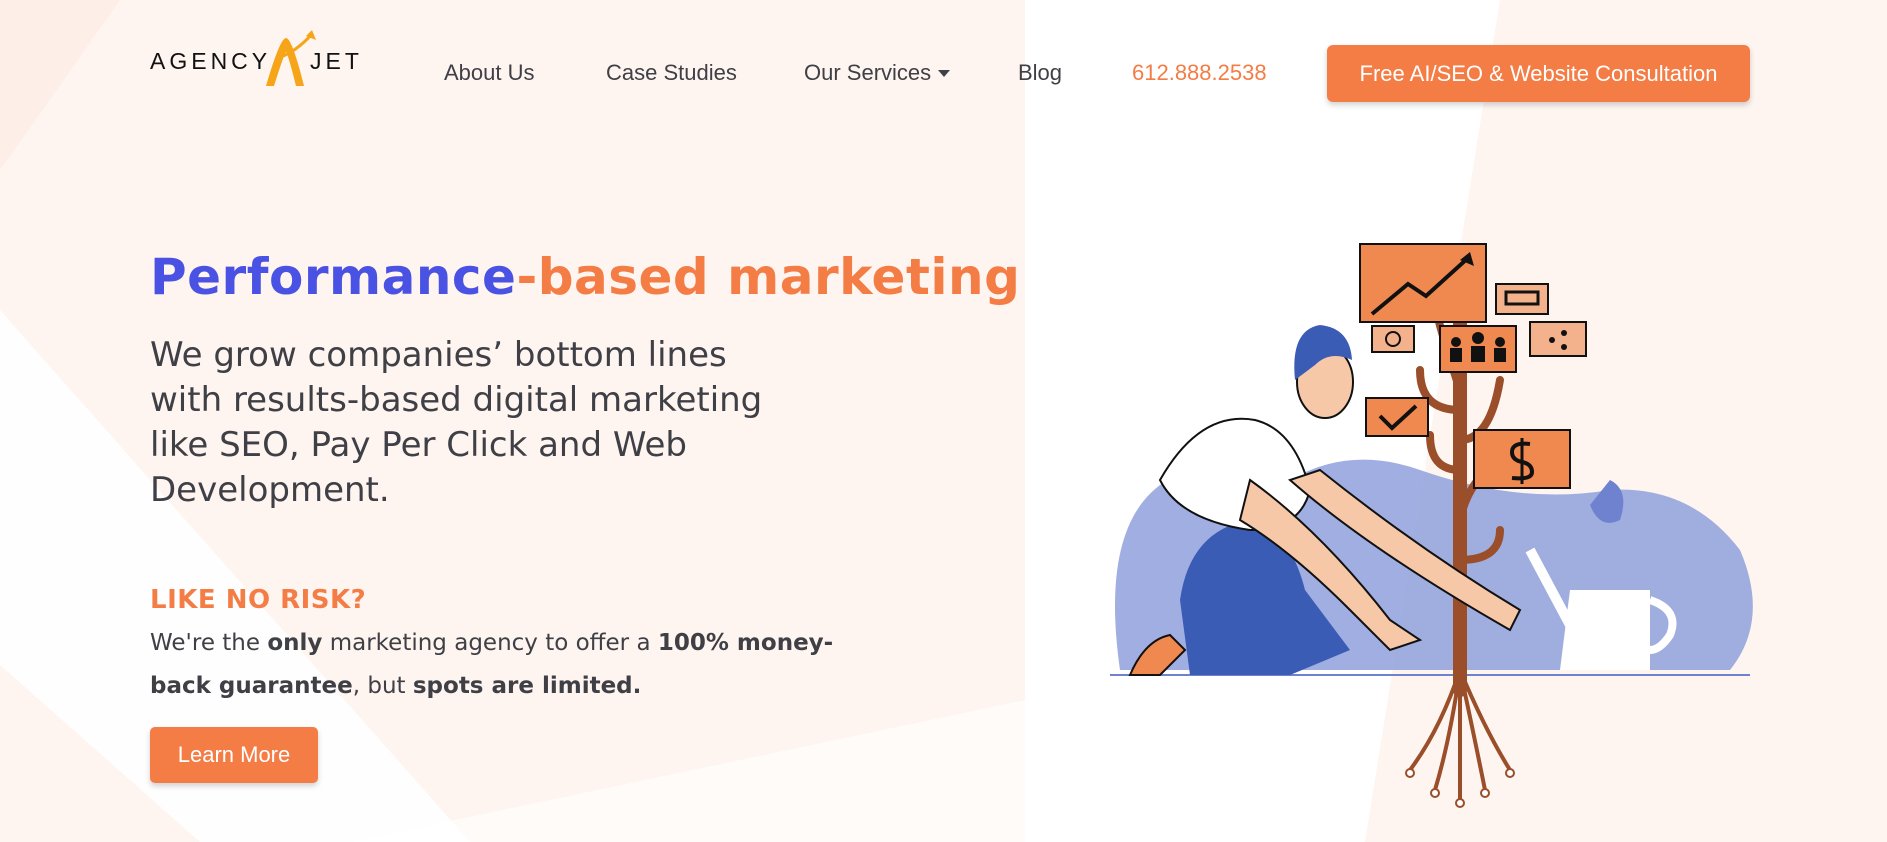 This screenshot has height=842, width=1887. Describe the element at coordinates (768, 277) in the screenshot. I see `headline-rest: -based marketing` at that location.